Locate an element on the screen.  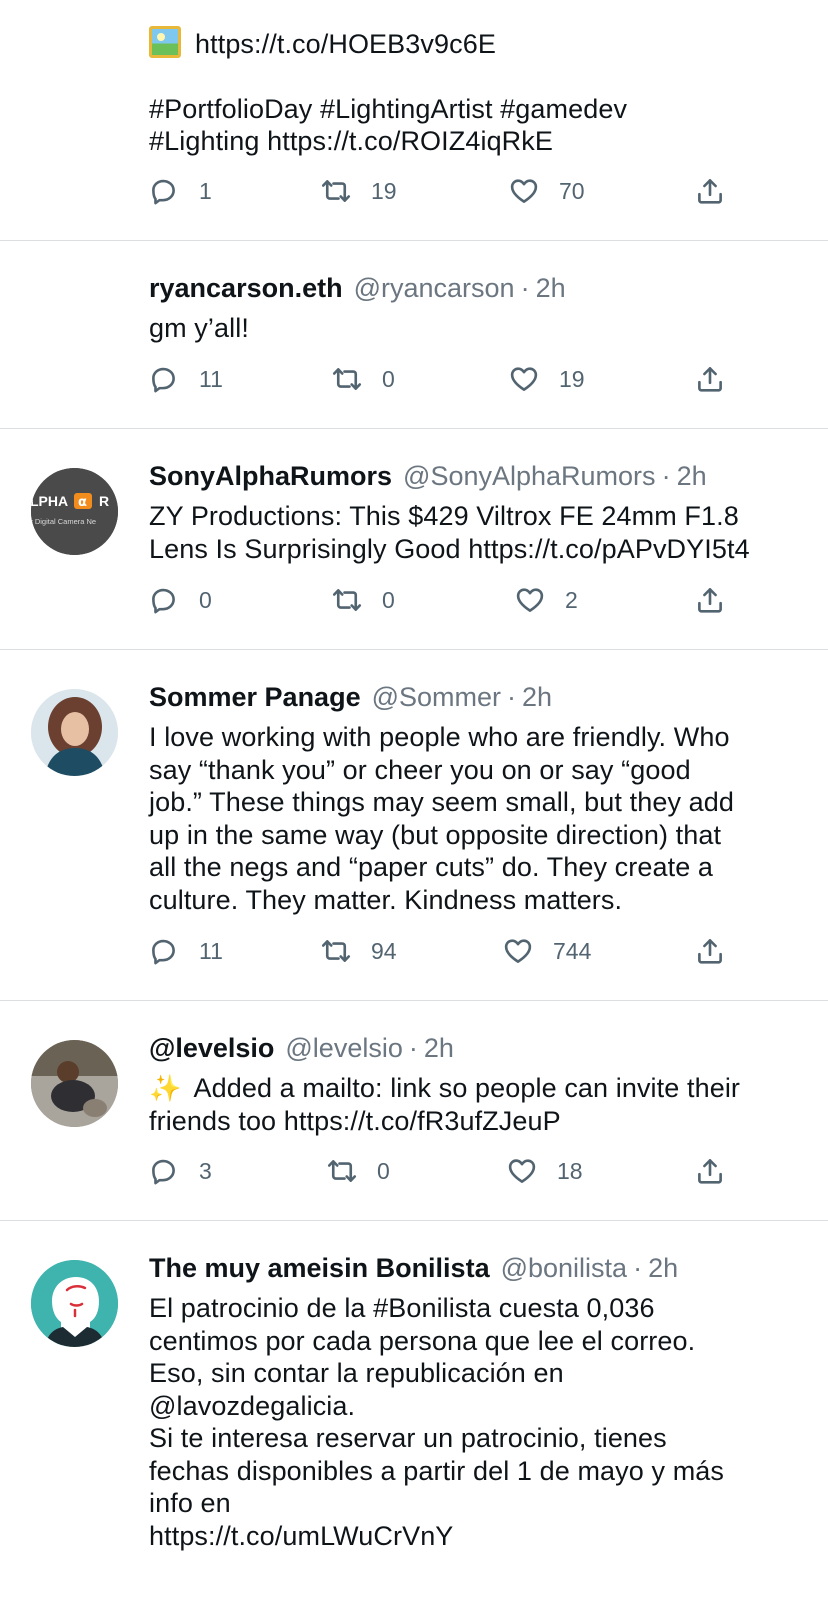
author-handle: @levelsio is located at coordinates (343, 1048).